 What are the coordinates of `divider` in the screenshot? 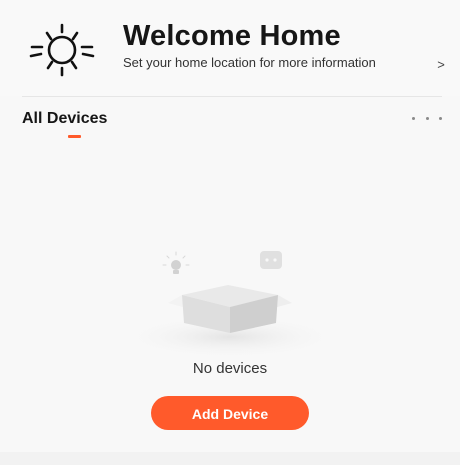 It's located at (232, 96).